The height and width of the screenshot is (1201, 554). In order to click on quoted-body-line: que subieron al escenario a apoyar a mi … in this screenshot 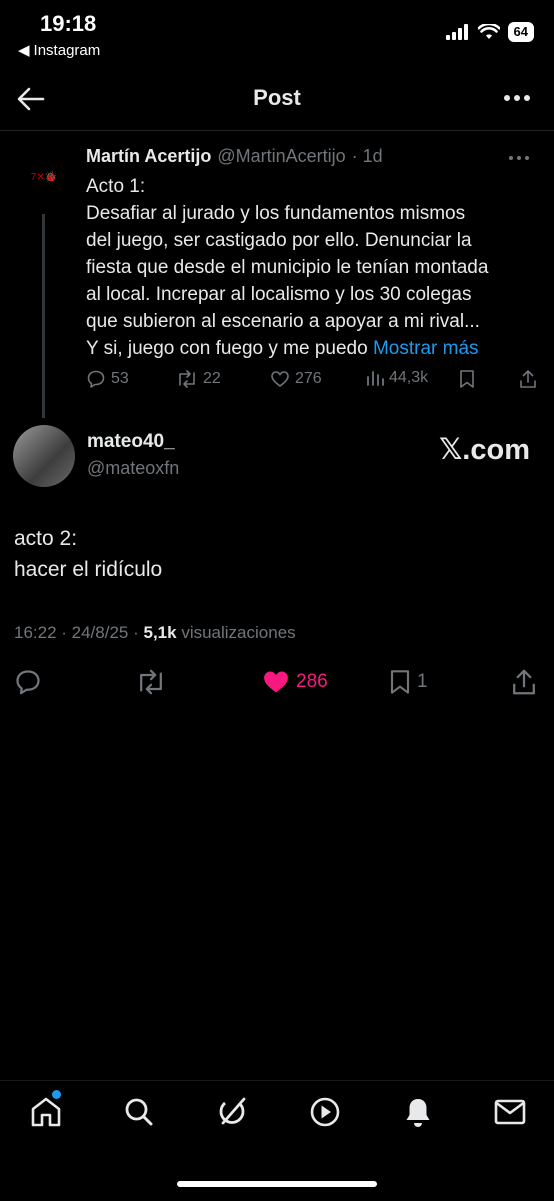, I will do `click(283, 321)`.